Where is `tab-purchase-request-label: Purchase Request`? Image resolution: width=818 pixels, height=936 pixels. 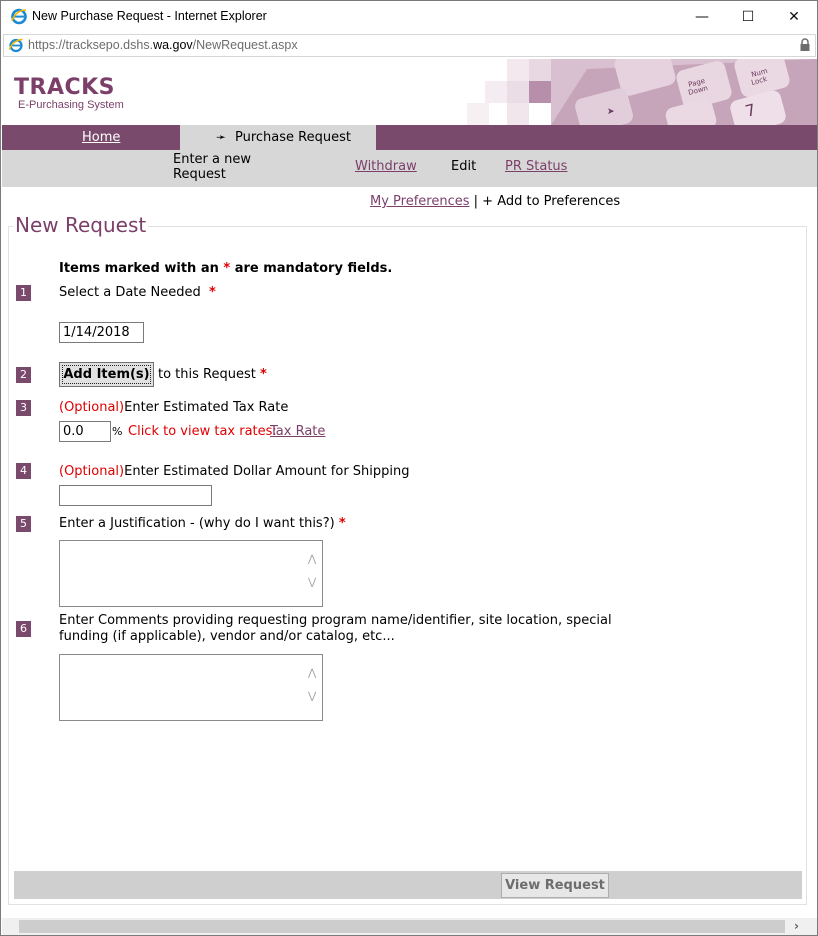 tab-purchase-request-label: Purchase Request is located at coordinates (293, 137).